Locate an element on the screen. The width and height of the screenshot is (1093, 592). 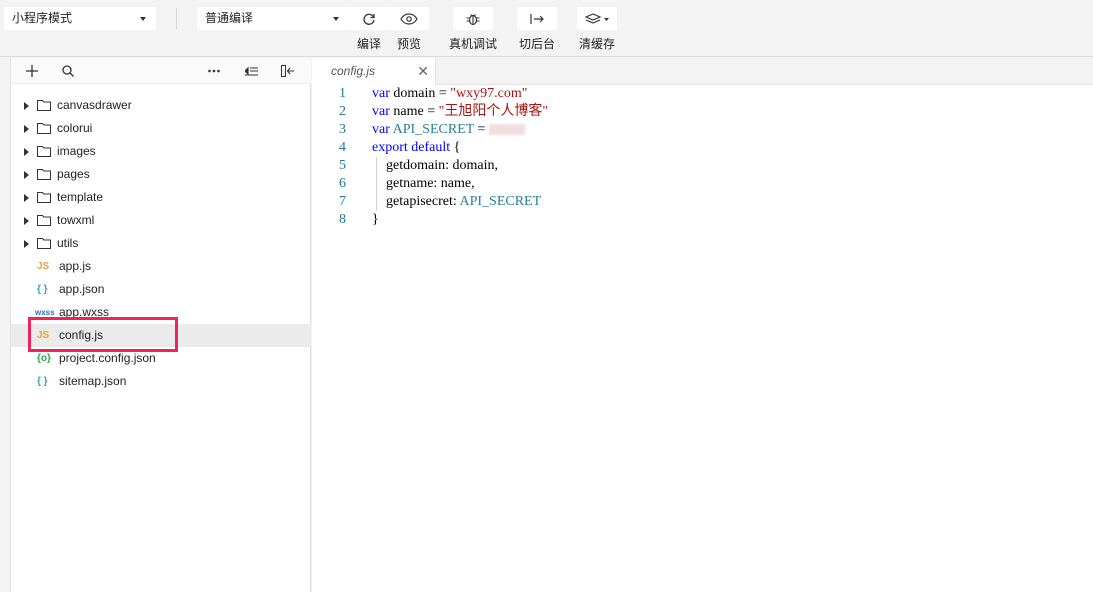
switch-background-button is located at coordinates (537, 18).